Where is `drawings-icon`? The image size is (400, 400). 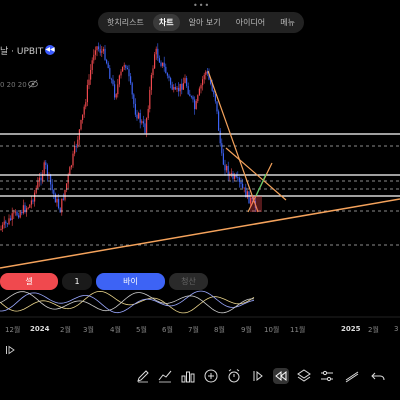 drawings-icon is located at coordinates (352, 376).